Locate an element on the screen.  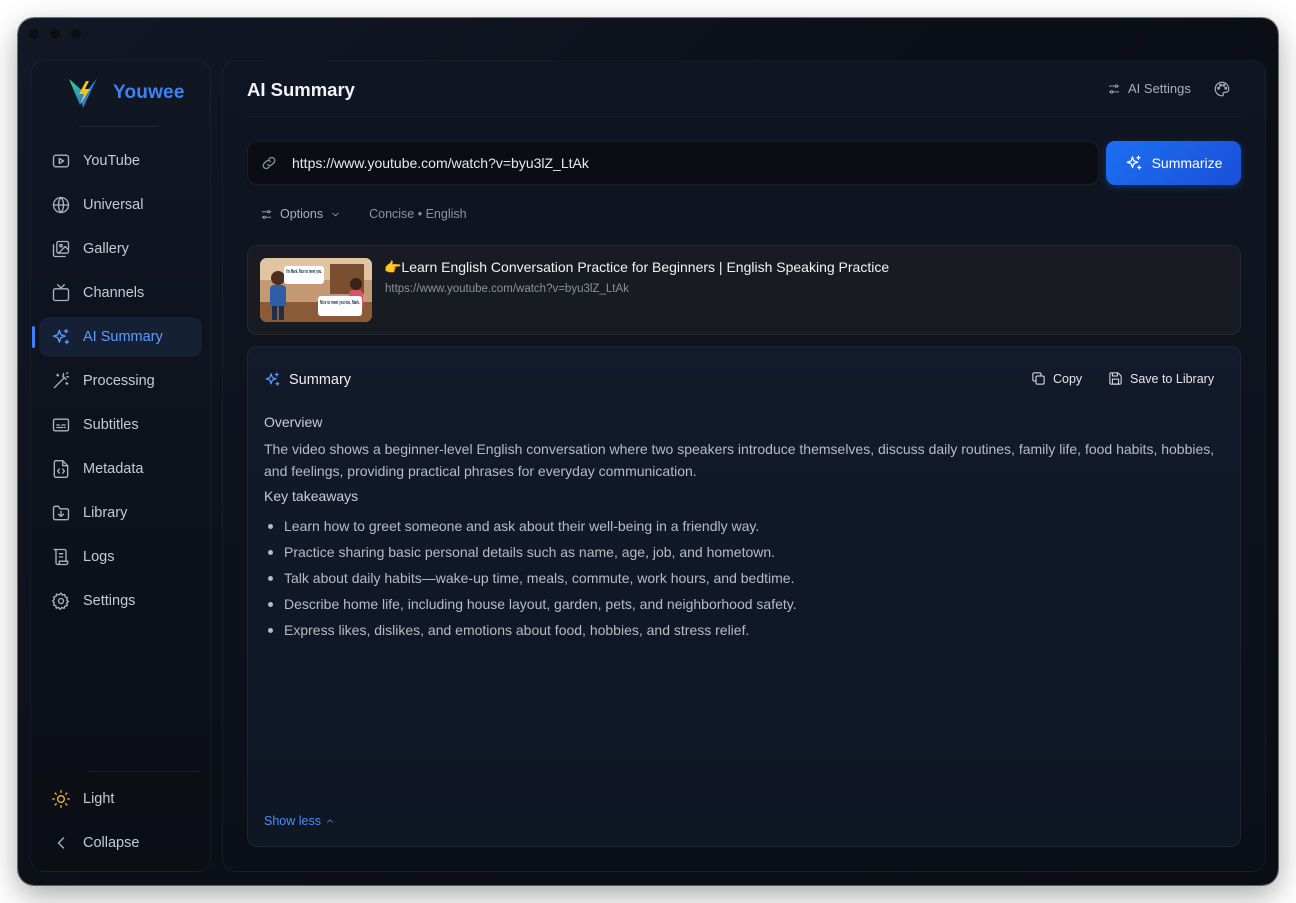
sidebar-item-label: Library is located at coordinates (105, 513).